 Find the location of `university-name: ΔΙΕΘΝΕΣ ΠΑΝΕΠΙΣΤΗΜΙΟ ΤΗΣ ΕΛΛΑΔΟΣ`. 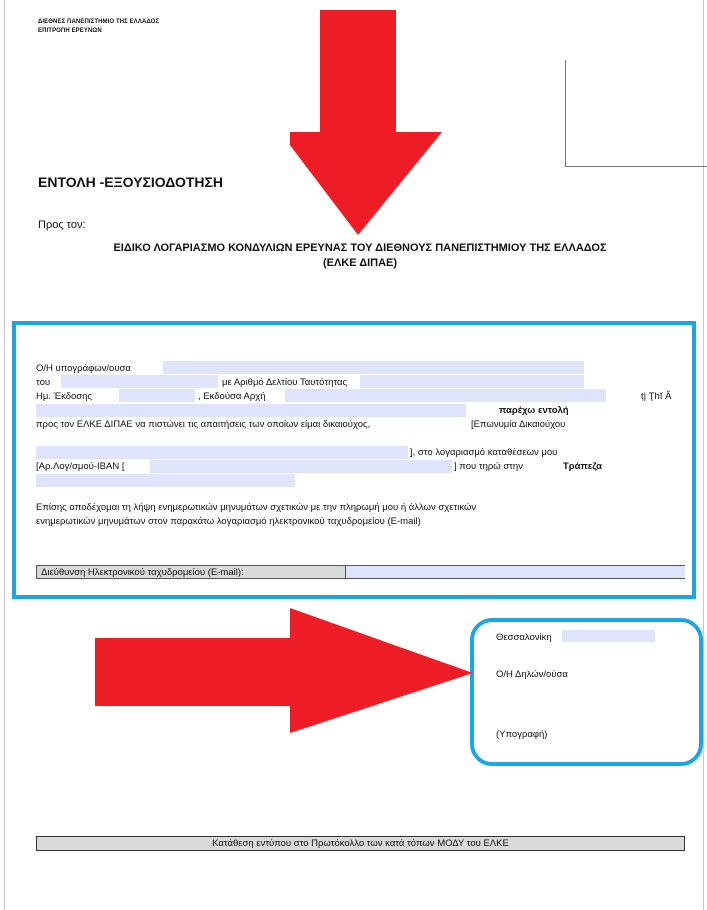

university-name: ΔΙΕΘΝΕΣ ΠΑΝΕΠΙΣΤΗΜΙΟ ΤΗΣ ΕΛΛΑΔΟΣ is located at coordinates (99, 22).